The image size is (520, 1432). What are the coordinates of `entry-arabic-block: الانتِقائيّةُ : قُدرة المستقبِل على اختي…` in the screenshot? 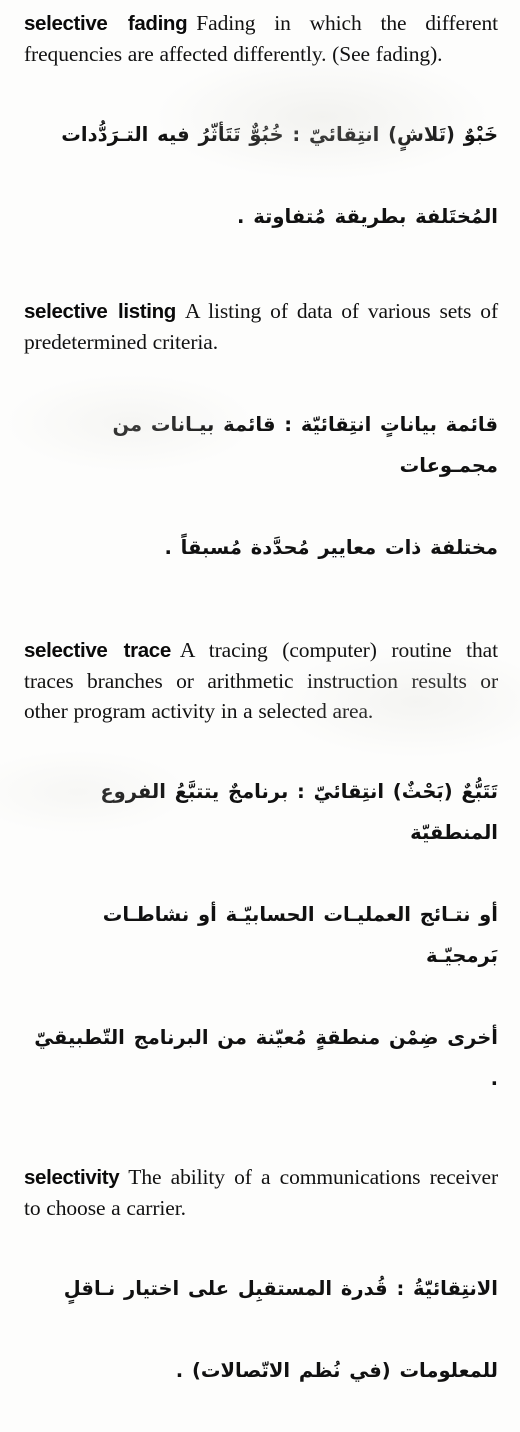 It's located at (261, 1329).